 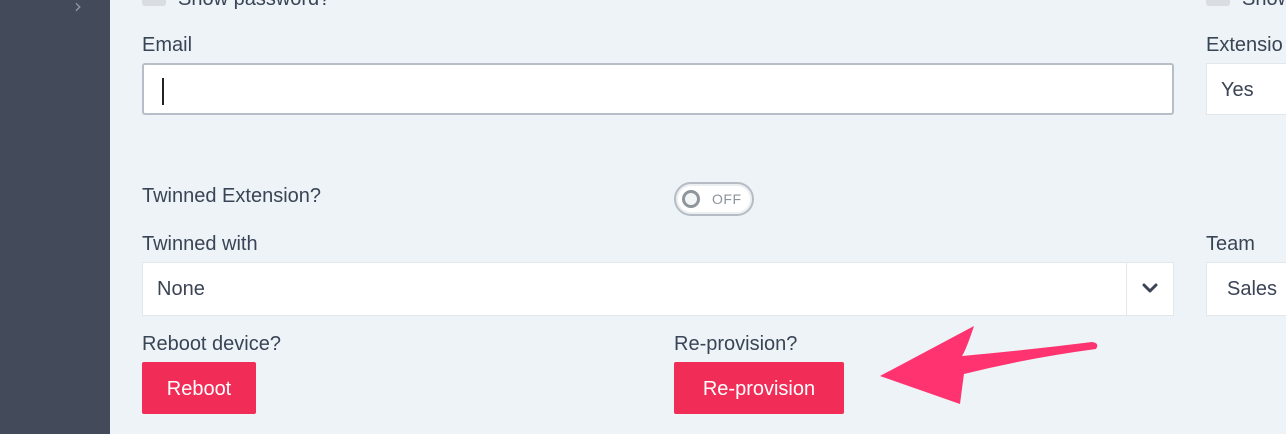 I want to click on show-checkbox-right, so click(x=1218, y=3).